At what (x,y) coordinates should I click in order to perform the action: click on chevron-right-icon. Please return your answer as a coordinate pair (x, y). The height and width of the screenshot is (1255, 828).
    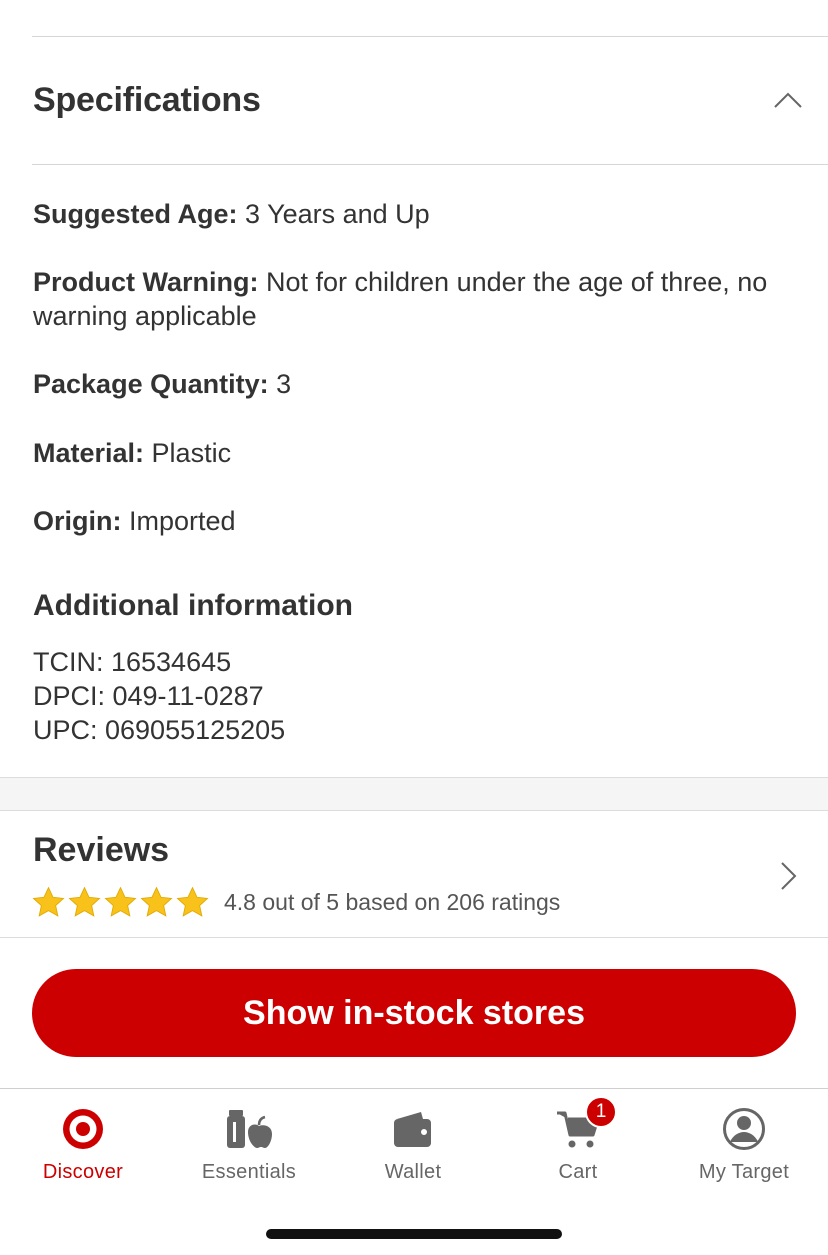
    Looking at the image, I should click on (789, 876).